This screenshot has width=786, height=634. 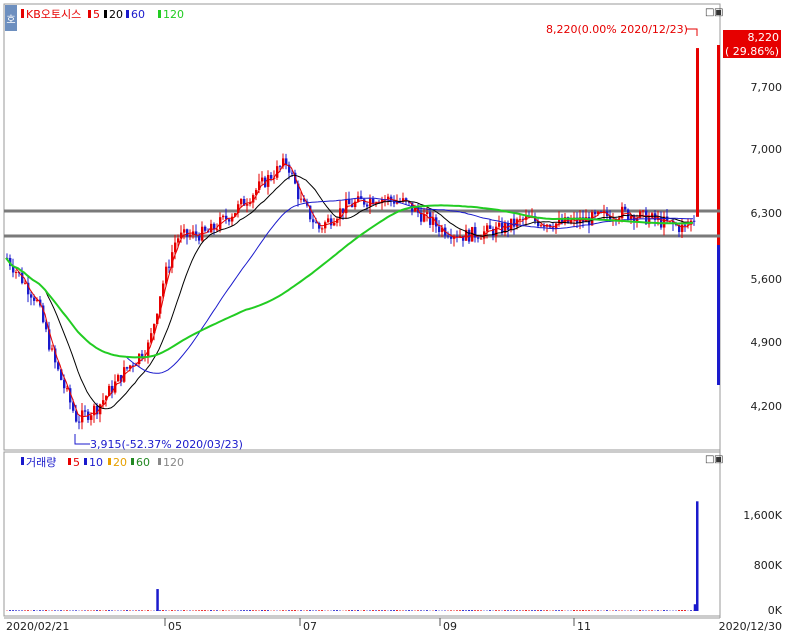 I want to click on y-tick-4200: 4,200, so click(x=767, y=406).